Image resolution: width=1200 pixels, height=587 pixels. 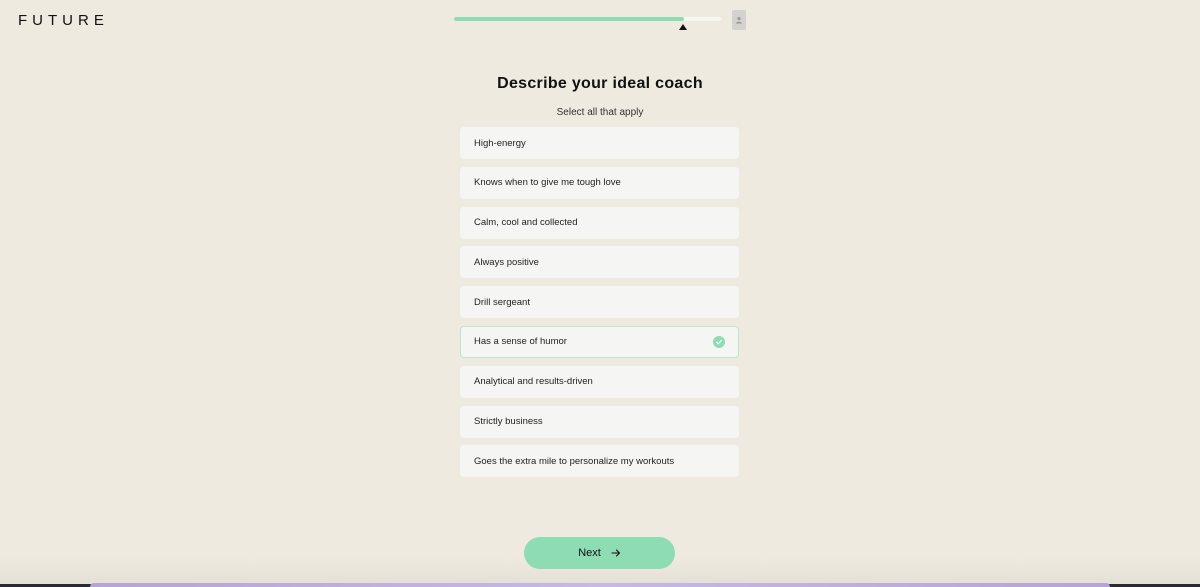 What do you see at coordinates (500, 143) in the screenshot?
I see `option-label: High-energy` at bounding box center [500, 143].